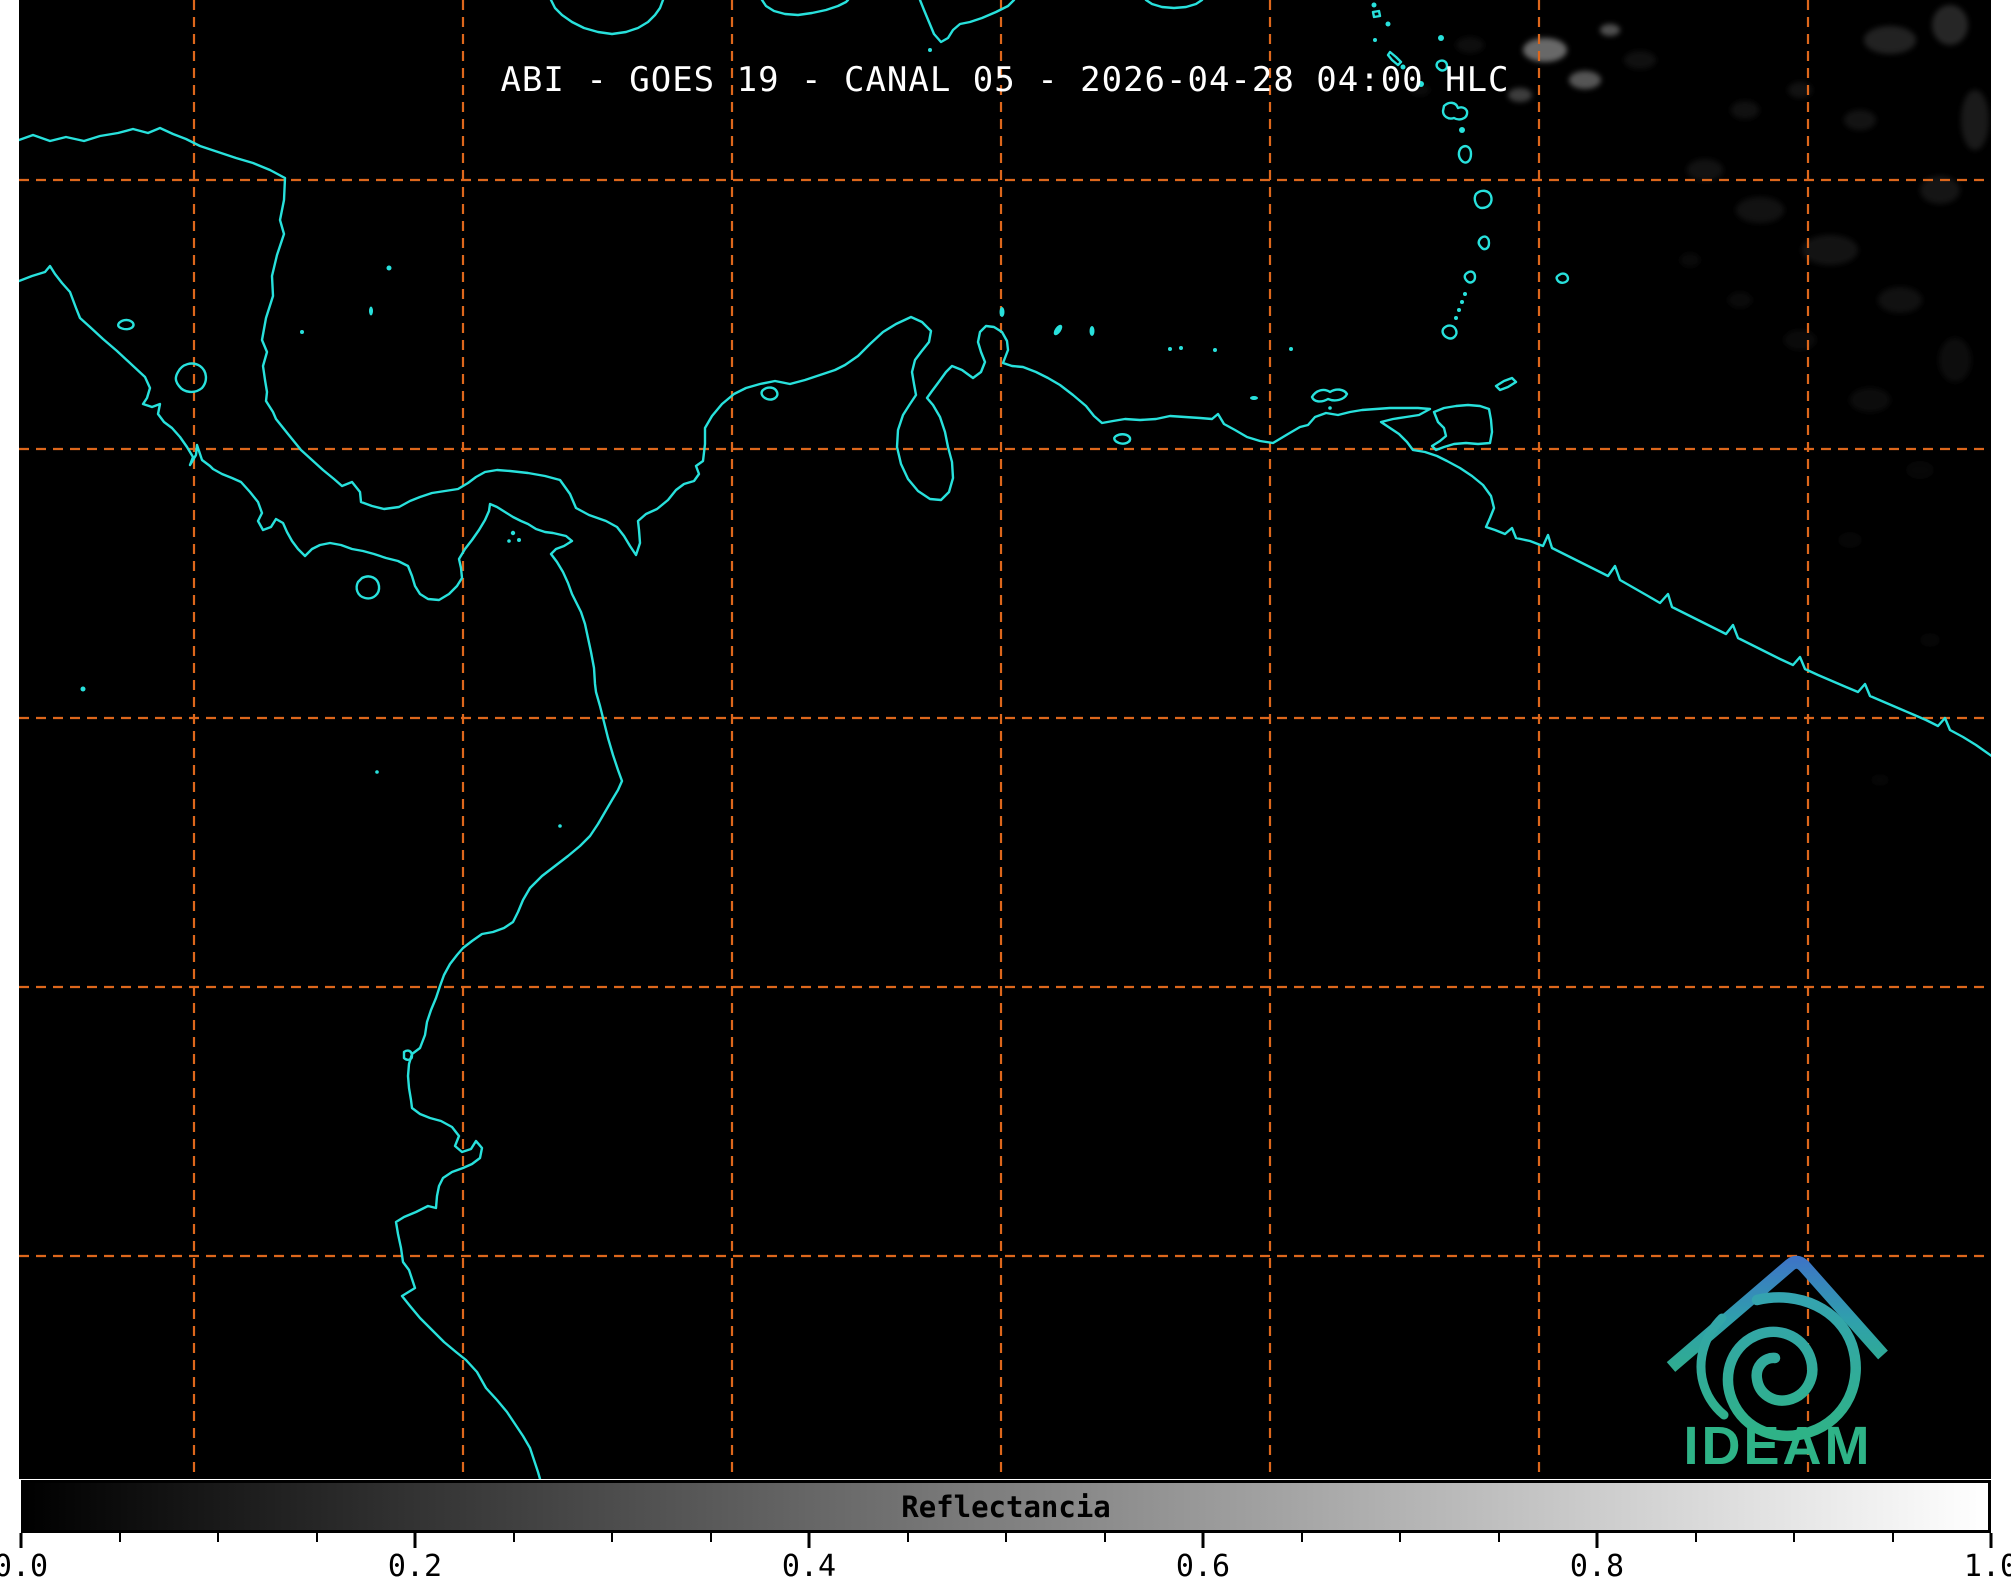 This screenshot has width=2011, height=1577. I want to click on colorbar-tick-label: 0.6, so click(1203, 1563).